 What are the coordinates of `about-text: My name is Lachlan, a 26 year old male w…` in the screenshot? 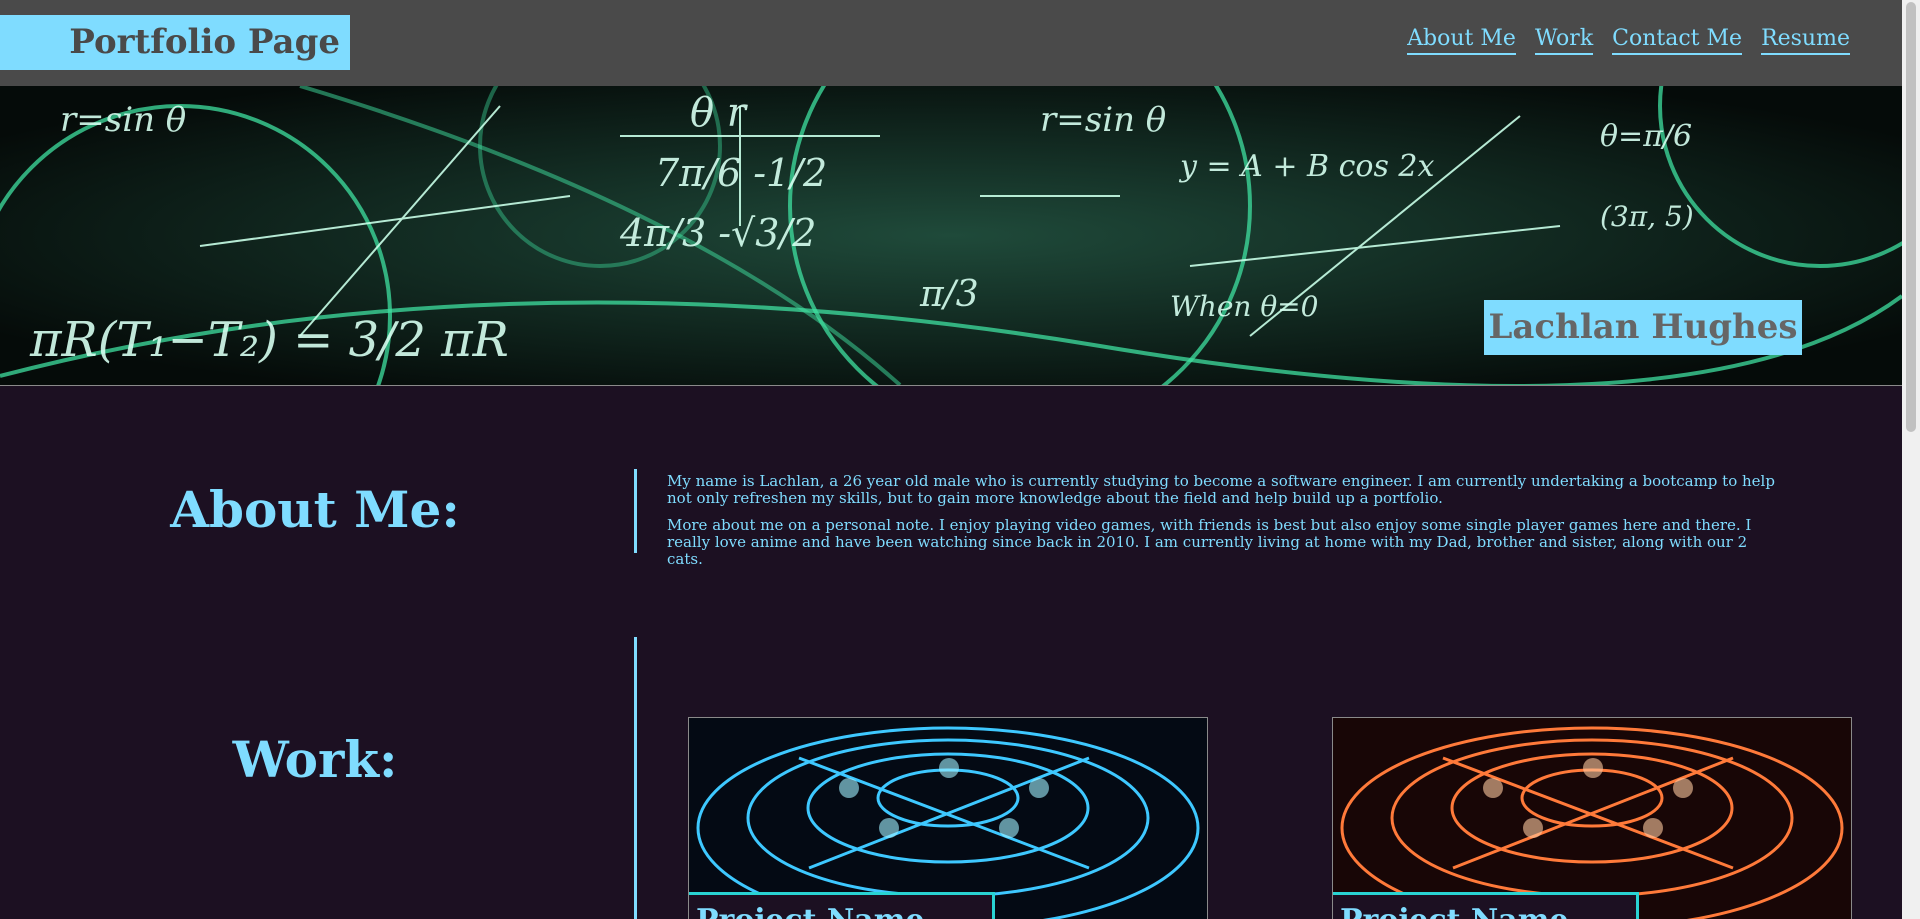 It's located at (1209, 518).